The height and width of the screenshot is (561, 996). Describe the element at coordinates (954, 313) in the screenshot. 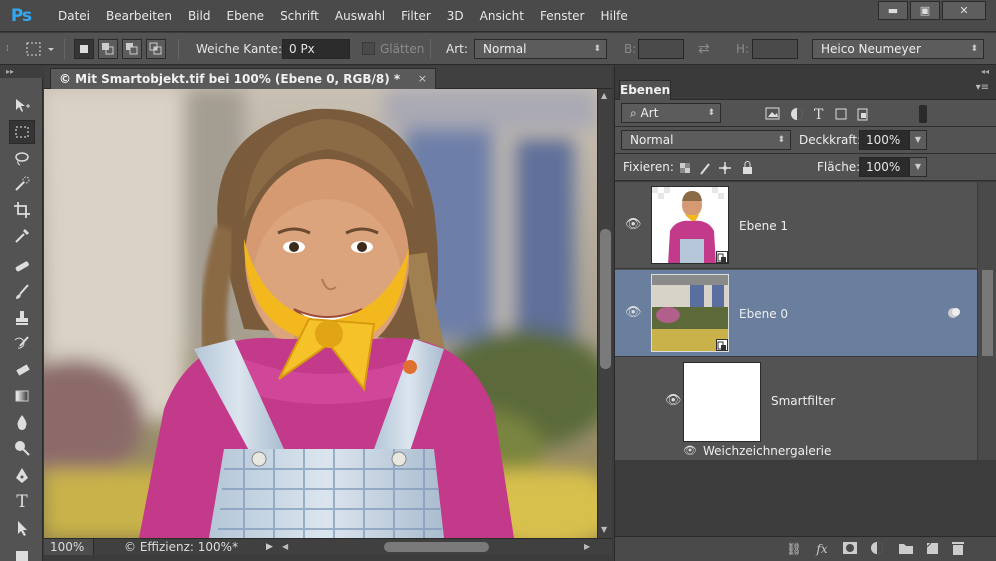

I see `smart-filter-indicator-icon` at that location.